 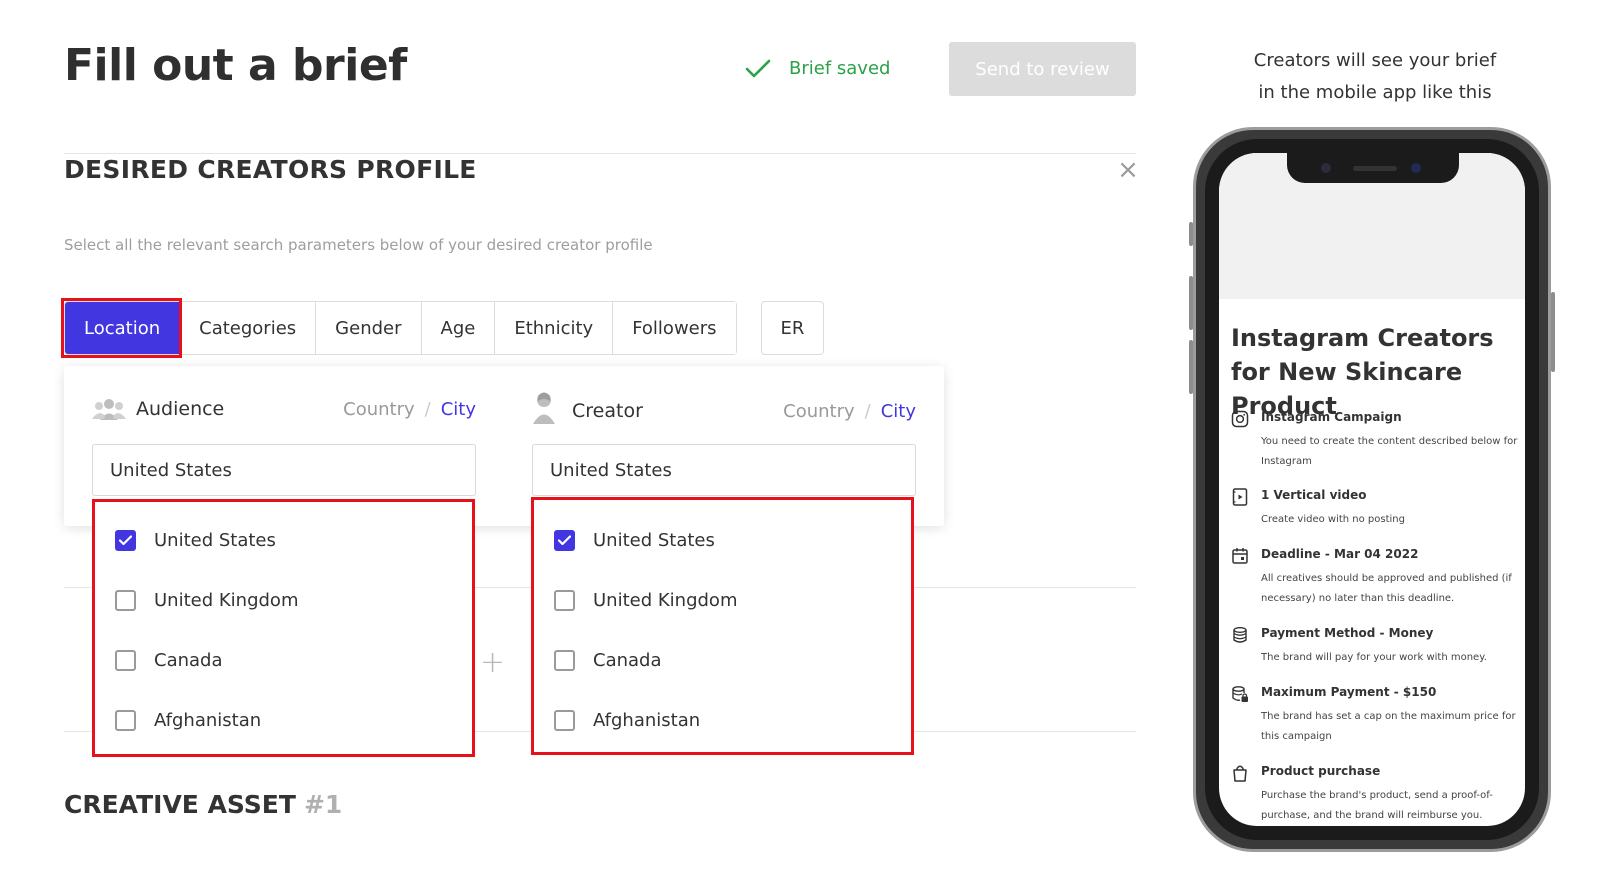 I want to click on audience-city-toggle: City, so click(x=458, y=409).